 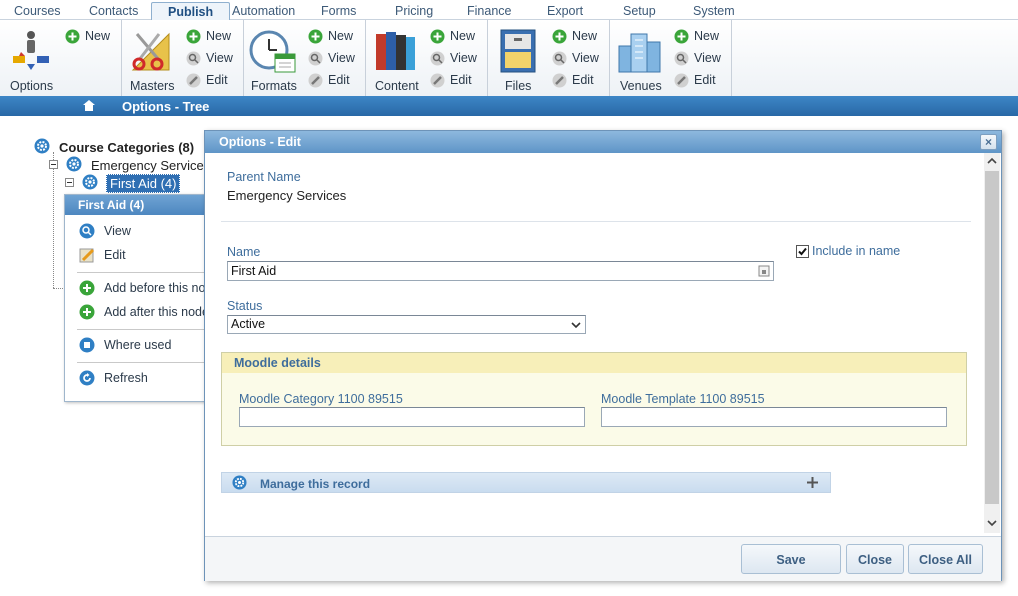 I want to click on context-menu-edit: Edit, so click(x=102, y=255).